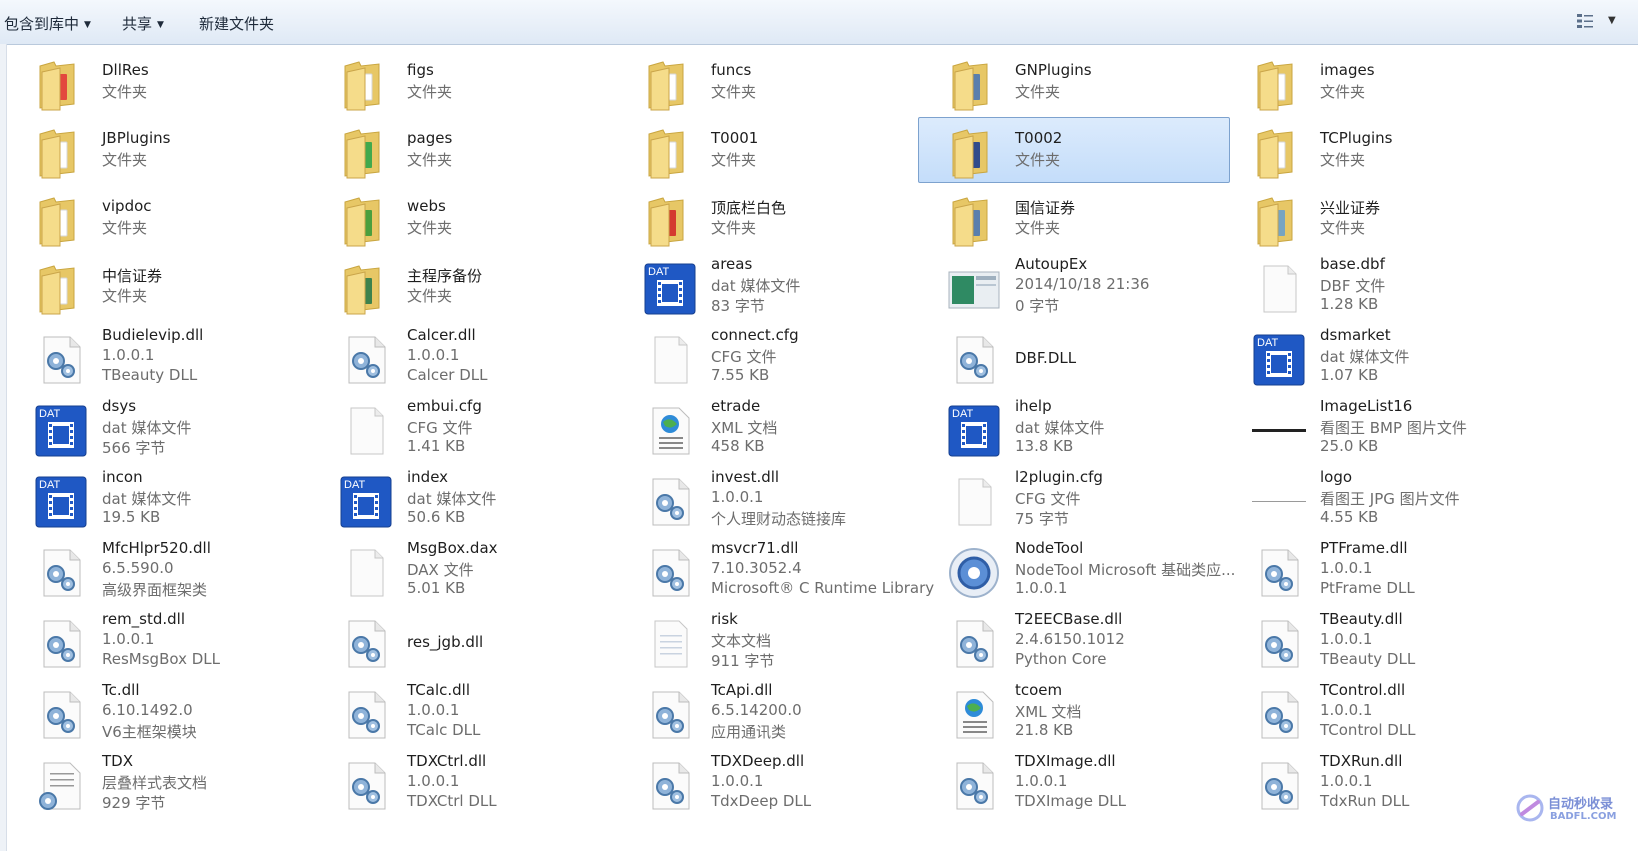  Describe the element at coordinates (770, 499) in the screenshot. I see `file-item: invest.dll 1.0.0.1 个人理财动态链接库` at that location.